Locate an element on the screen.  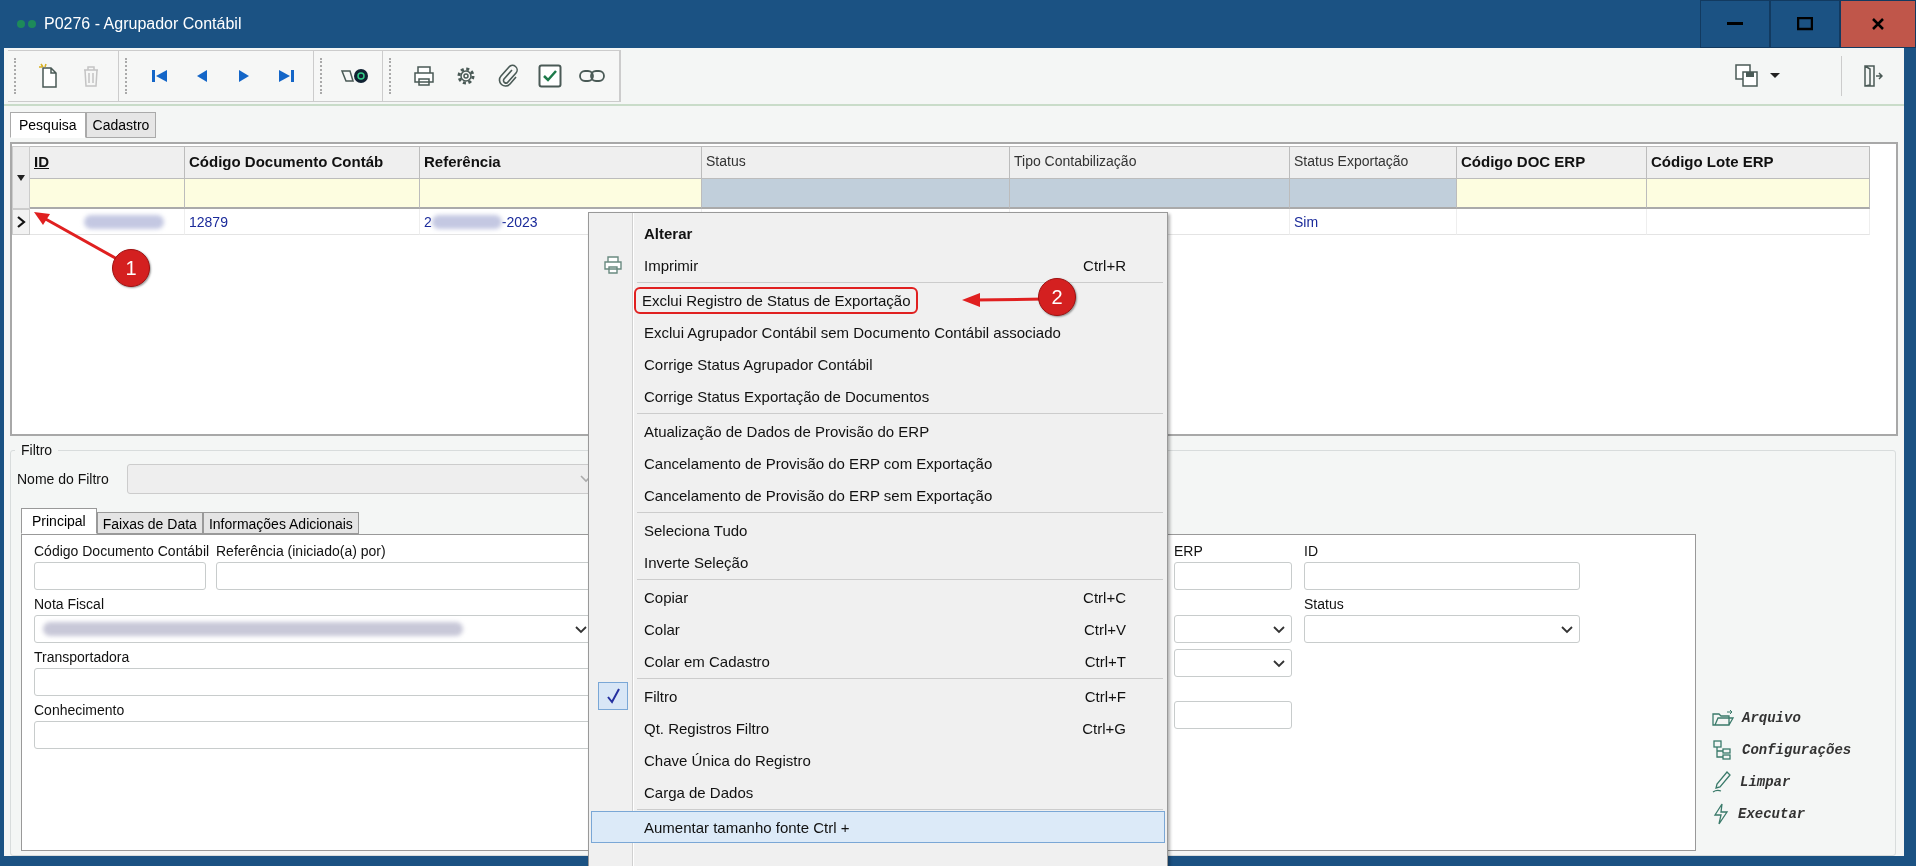
table-cell: 2 is located at coordinates (428, 221).